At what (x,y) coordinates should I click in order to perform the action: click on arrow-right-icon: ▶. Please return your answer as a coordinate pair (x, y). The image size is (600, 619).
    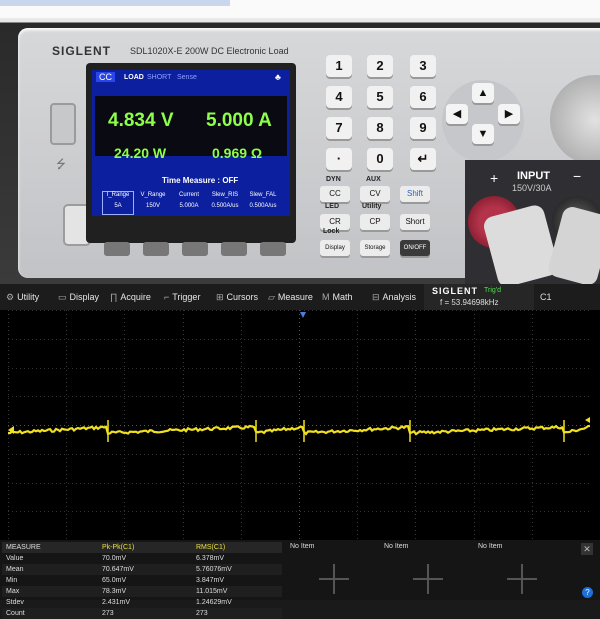
    Looking at the image, I should click on (509, 114).